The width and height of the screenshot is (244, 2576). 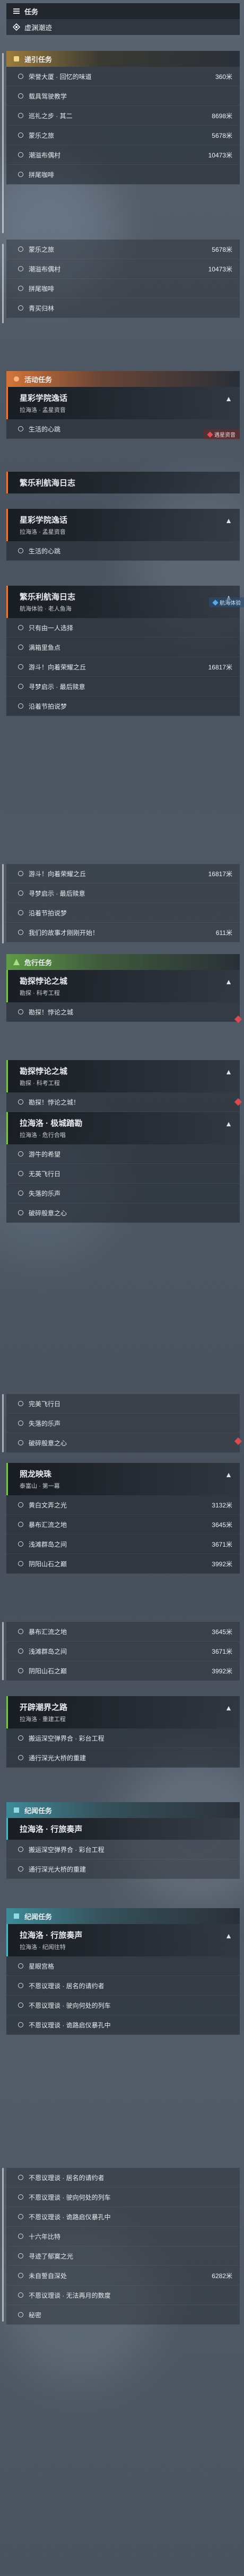 I want to click on list-item: 我们的故事才刚刚开始！ 611米, so click(x=123, y=932).